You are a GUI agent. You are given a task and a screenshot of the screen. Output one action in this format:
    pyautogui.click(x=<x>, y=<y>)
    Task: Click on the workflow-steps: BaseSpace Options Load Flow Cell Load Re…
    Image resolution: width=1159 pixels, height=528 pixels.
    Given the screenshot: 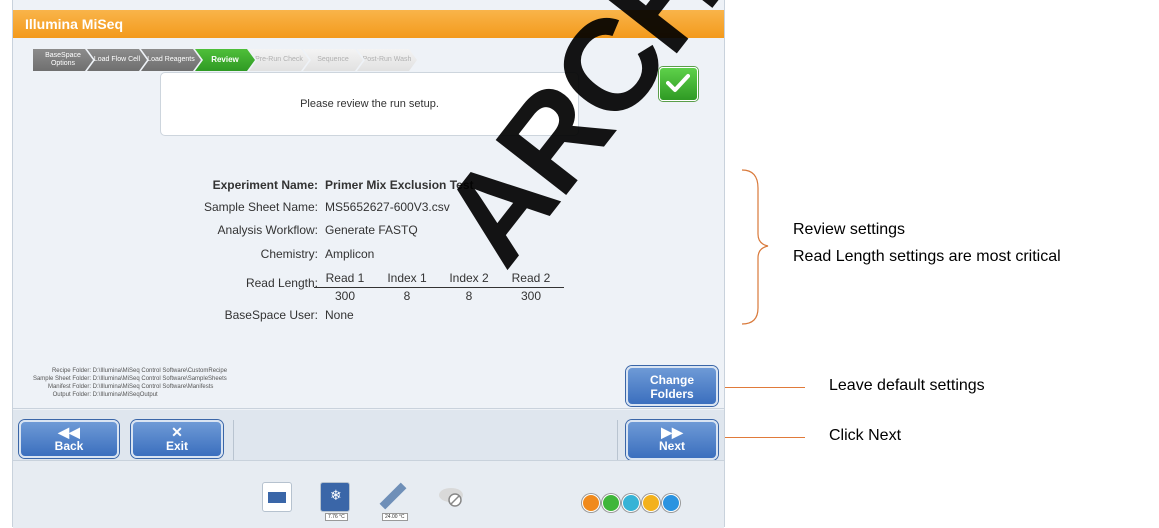 What is the action you would take?
    pyautogui.click(x=225, y=60)
    